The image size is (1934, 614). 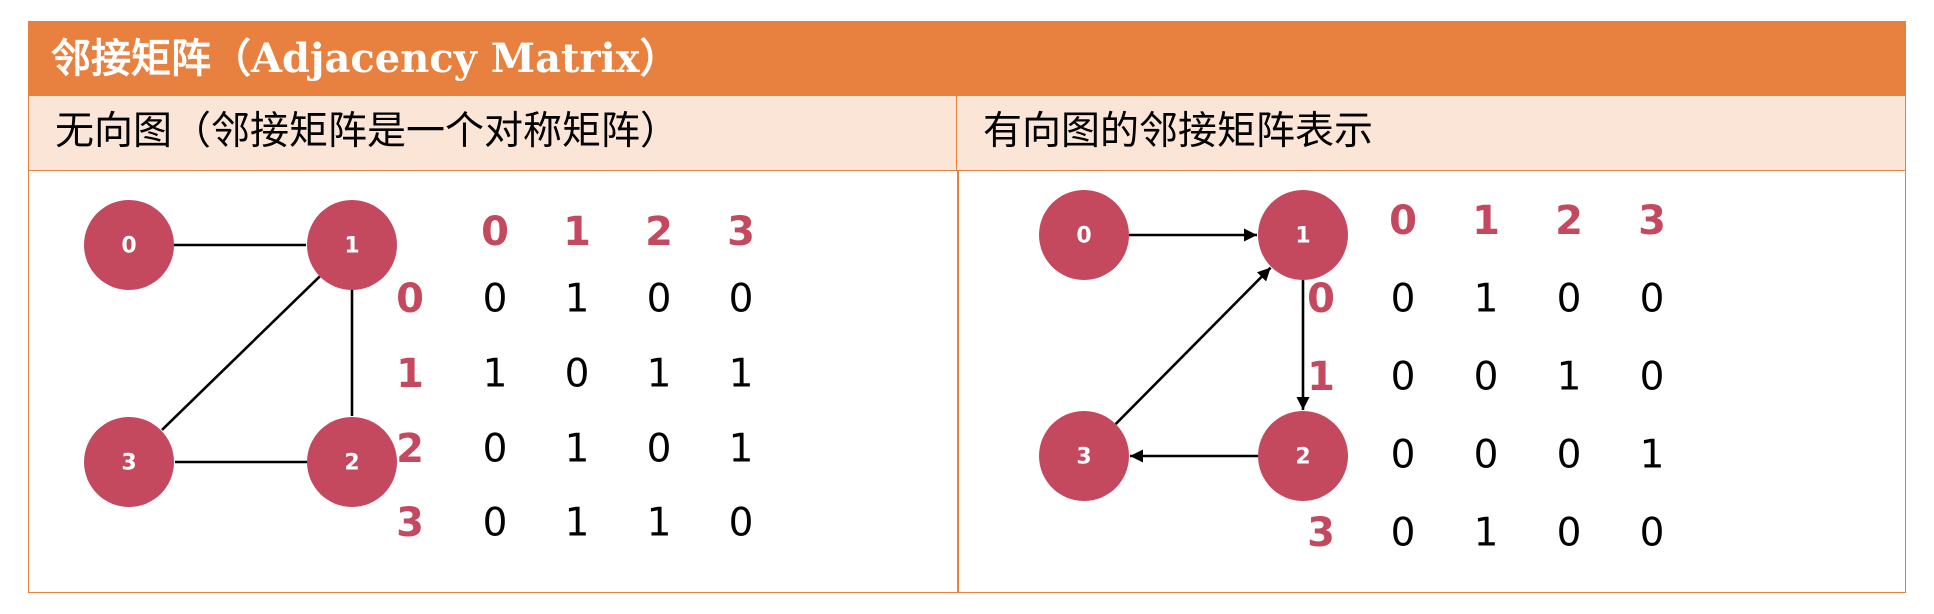 What do you see at coordinates (493, 133) in the screenshot?
I see `undirected-heading: 无向图（邻接矩阵是一个对称矩阵）` at bounding box center [493, 133].